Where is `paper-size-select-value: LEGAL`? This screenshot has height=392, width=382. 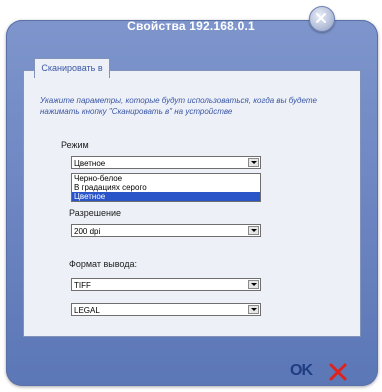
paper-size-select-value: LEGAL is located at coordinates (87, 310).